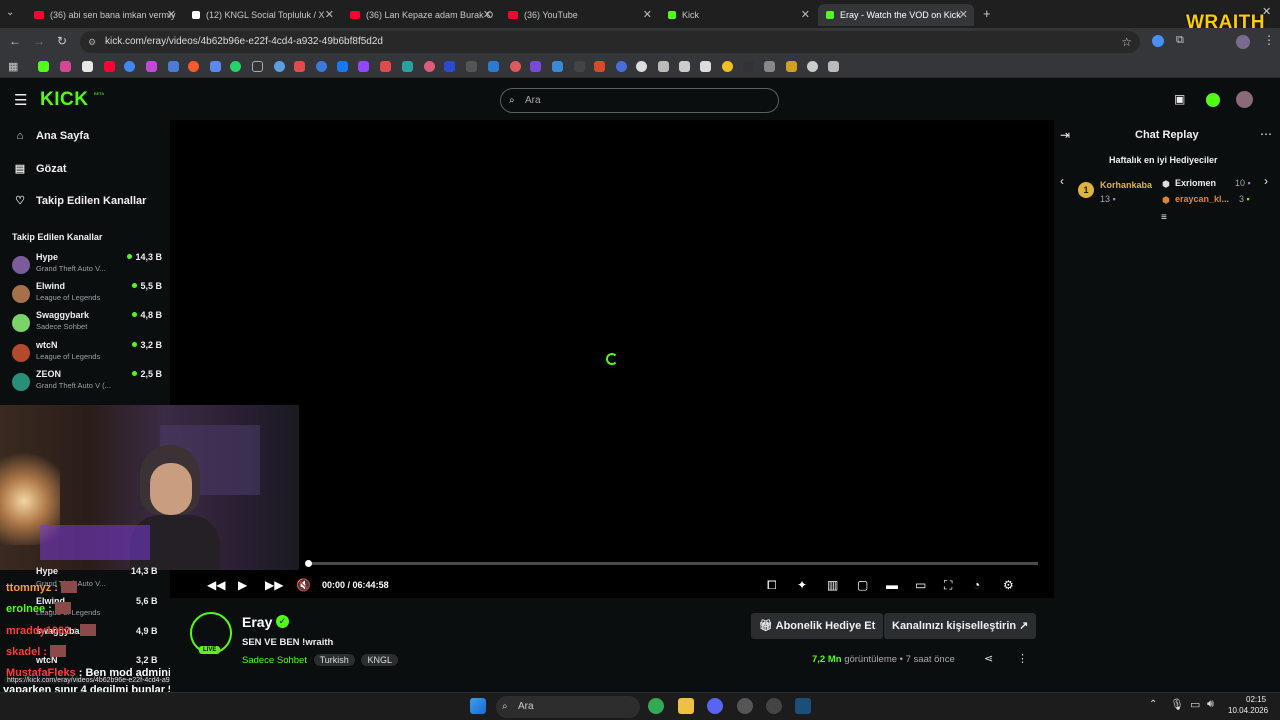 This screenshot has height=720, width=1280. Describe the element at coordinates (1195, 183) in the screenshot. I see `gifter-name: Exriomen` at that location.